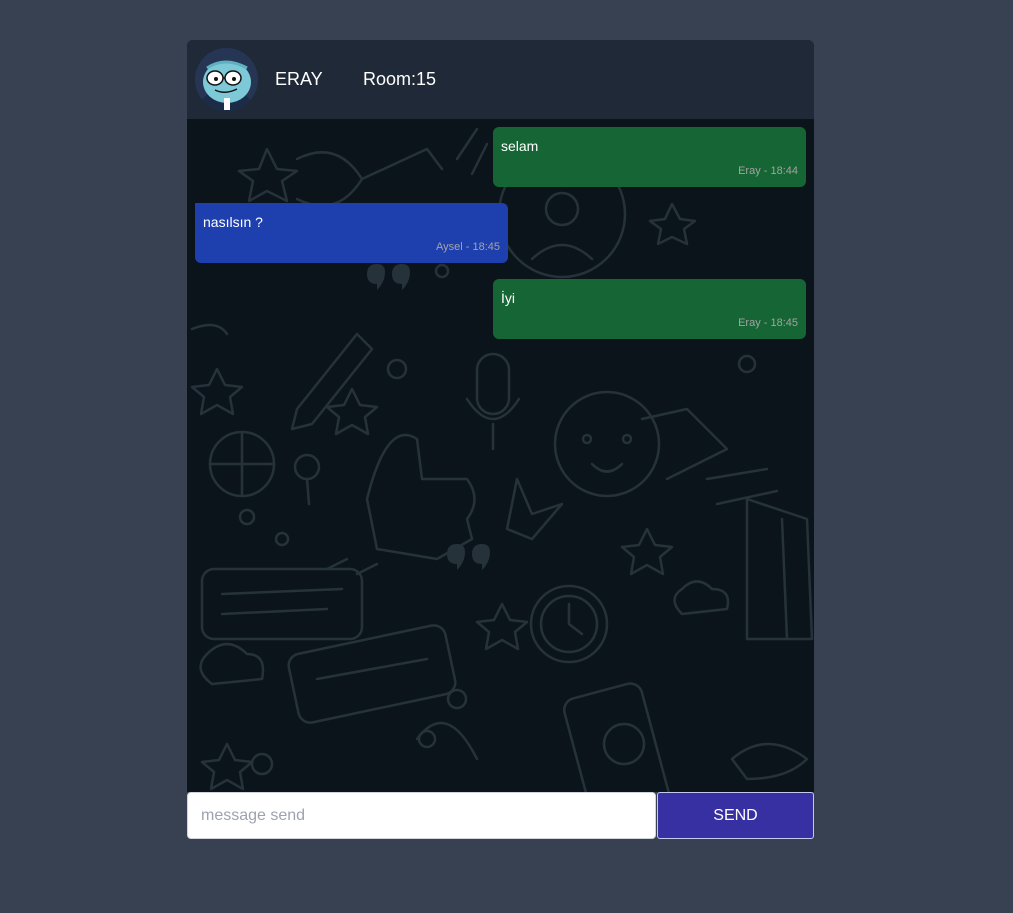  I want to click on message-text: nasılsın ?, so click(233, 222).